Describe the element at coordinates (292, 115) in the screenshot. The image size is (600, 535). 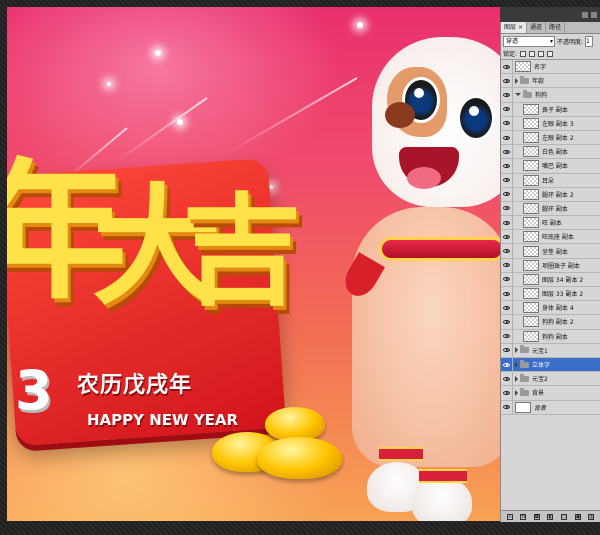
I see `light-streak` at that location.